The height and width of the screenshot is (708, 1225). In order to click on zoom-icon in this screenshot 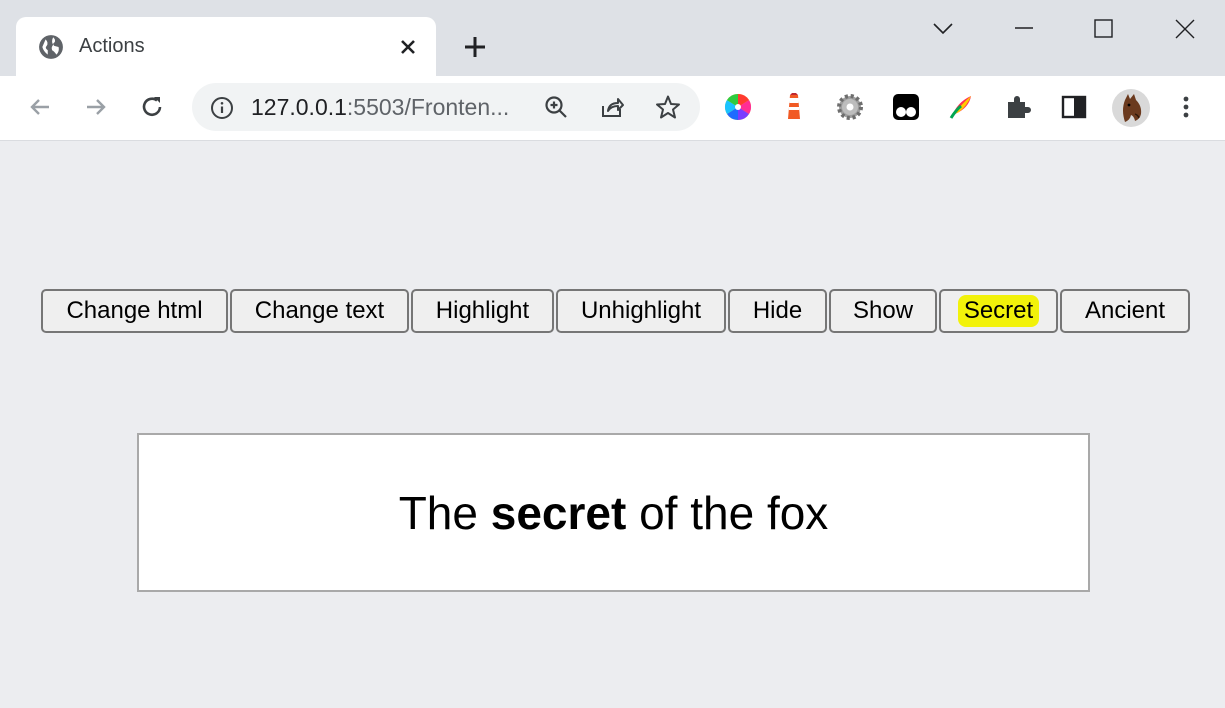, I will do `click(556, 107)`.